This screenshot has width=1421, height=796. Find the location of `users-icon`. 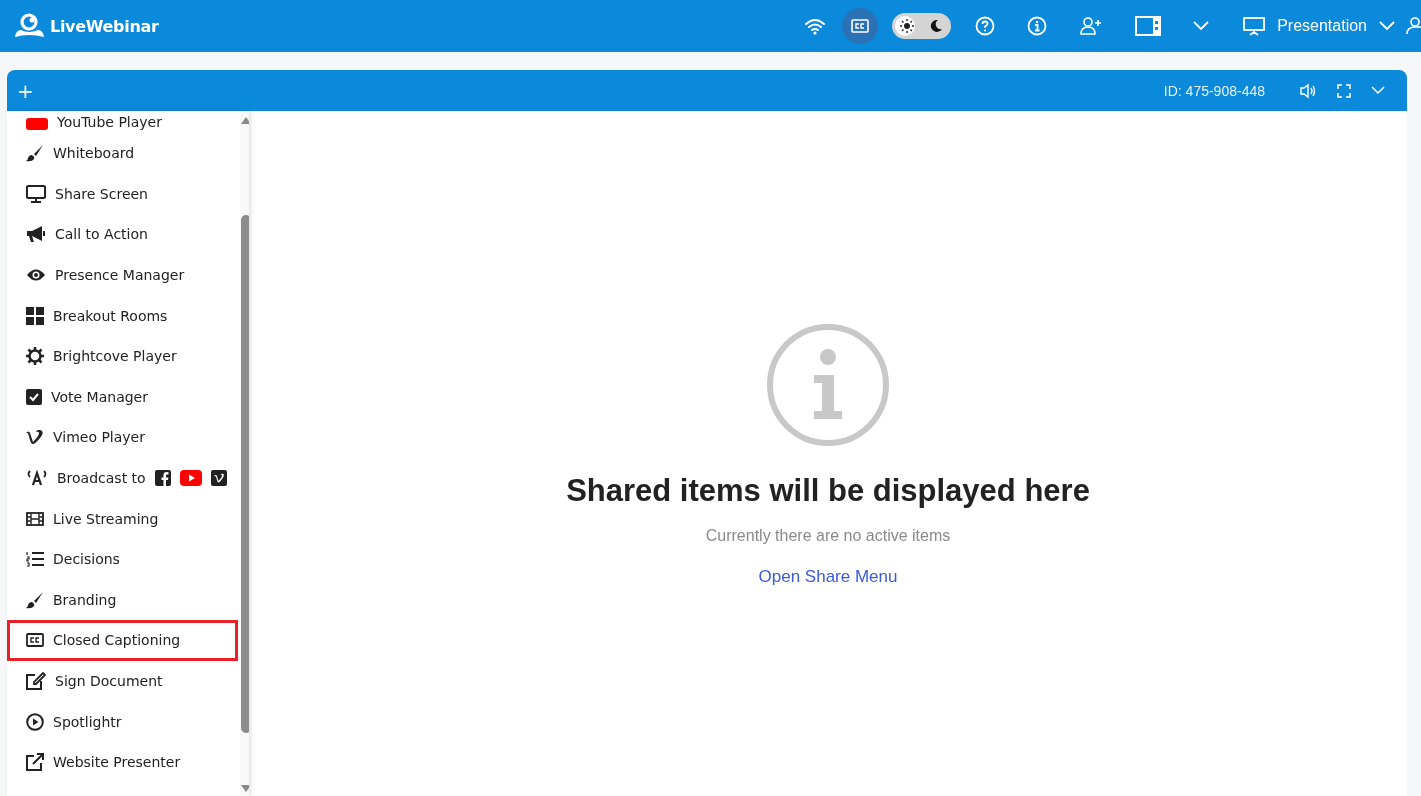

users-icon is located at coordinates (1413, 26).